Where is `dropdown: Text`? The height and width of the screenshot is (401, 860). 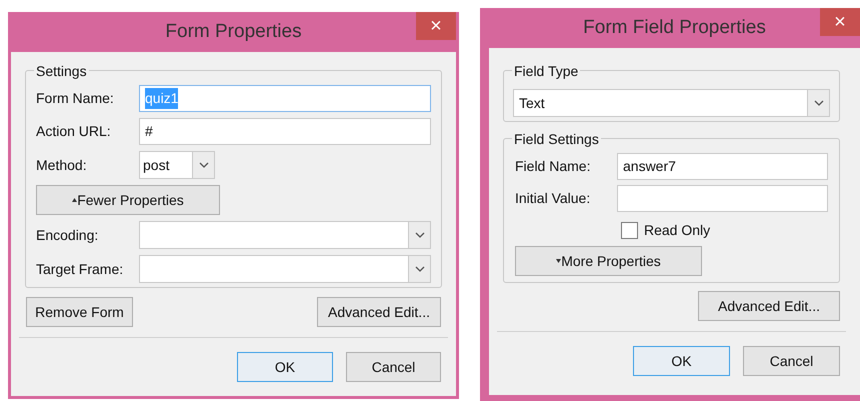
dropdown: Text is located at coordinates (671, 103).